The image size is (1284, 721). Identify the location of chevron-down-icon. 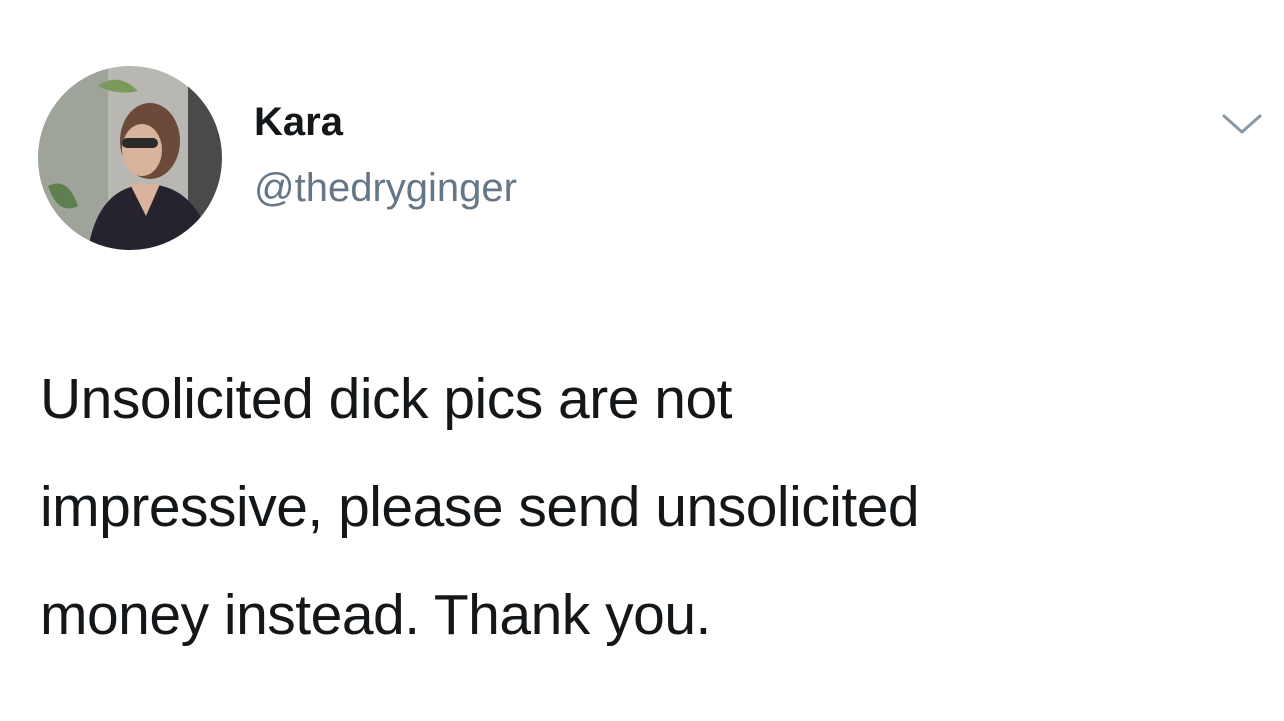
(1242, 124).